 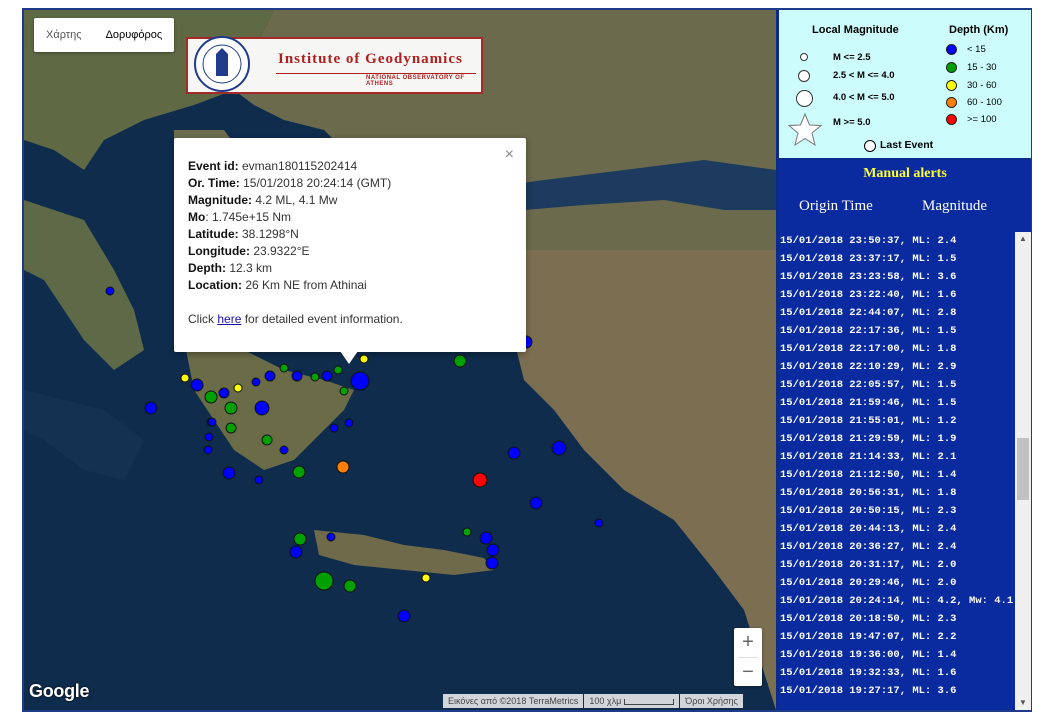 What do you see at coordinates (897, 511) in the screenshot?
I see `alert-item: 15/01/2018 20:50:15, ML: 2.3` at bounding box center [897, 511].